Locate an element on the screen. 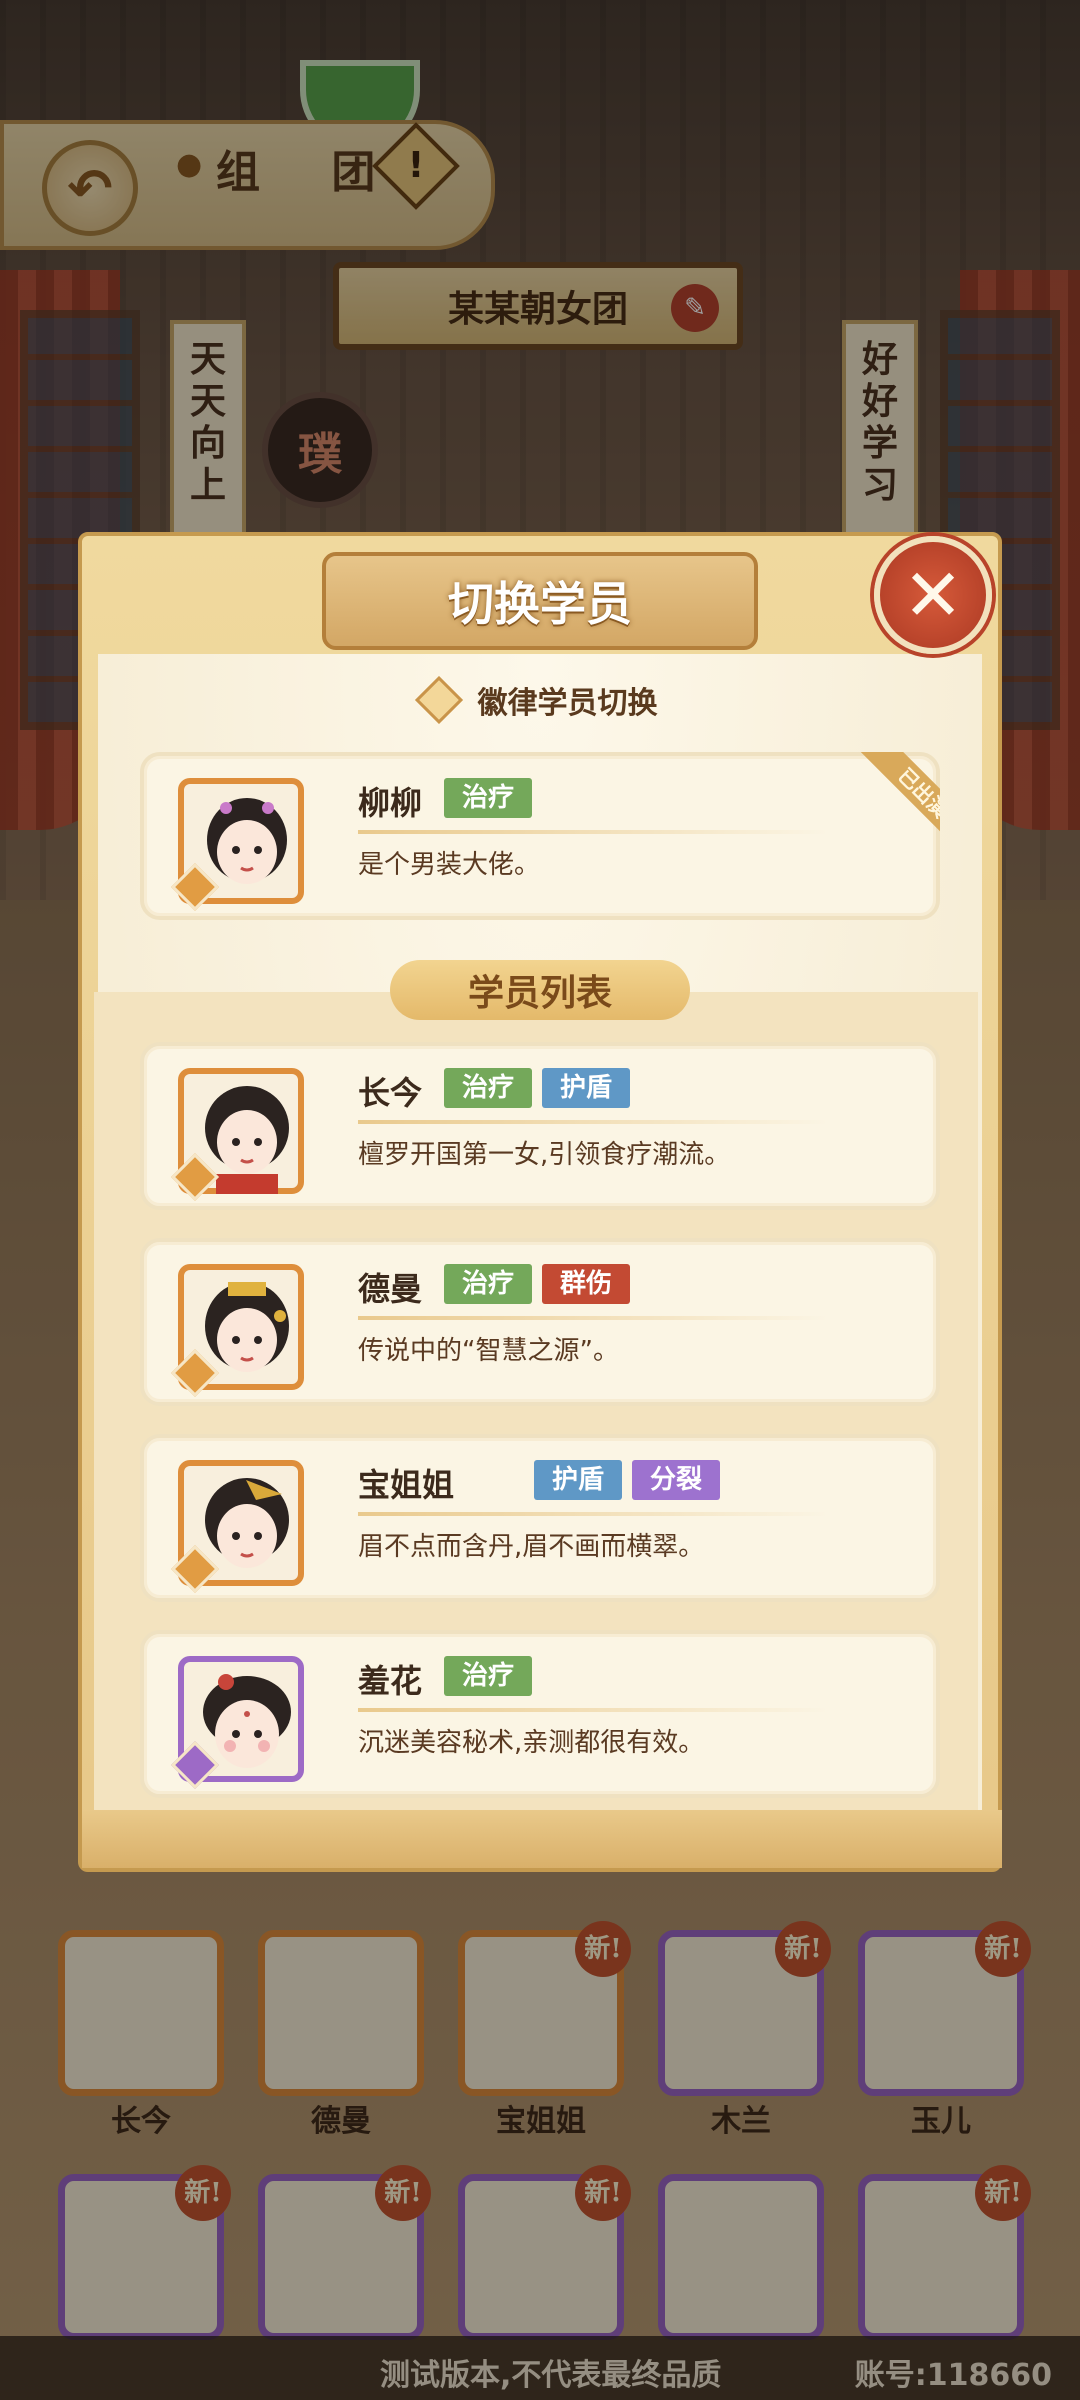 The width and height of the screenshot is (1080, 2400). close-button: ✕ is located at coordinates (933, 595).